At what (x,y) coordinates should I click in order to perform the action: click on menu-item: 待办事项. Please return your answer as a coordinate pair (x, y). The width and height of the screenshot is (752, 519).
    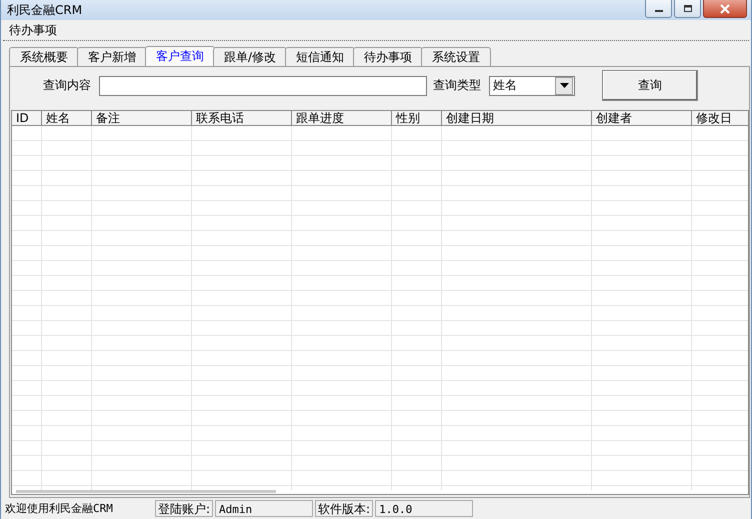
    Looking at the image, I should click on (33, 30).